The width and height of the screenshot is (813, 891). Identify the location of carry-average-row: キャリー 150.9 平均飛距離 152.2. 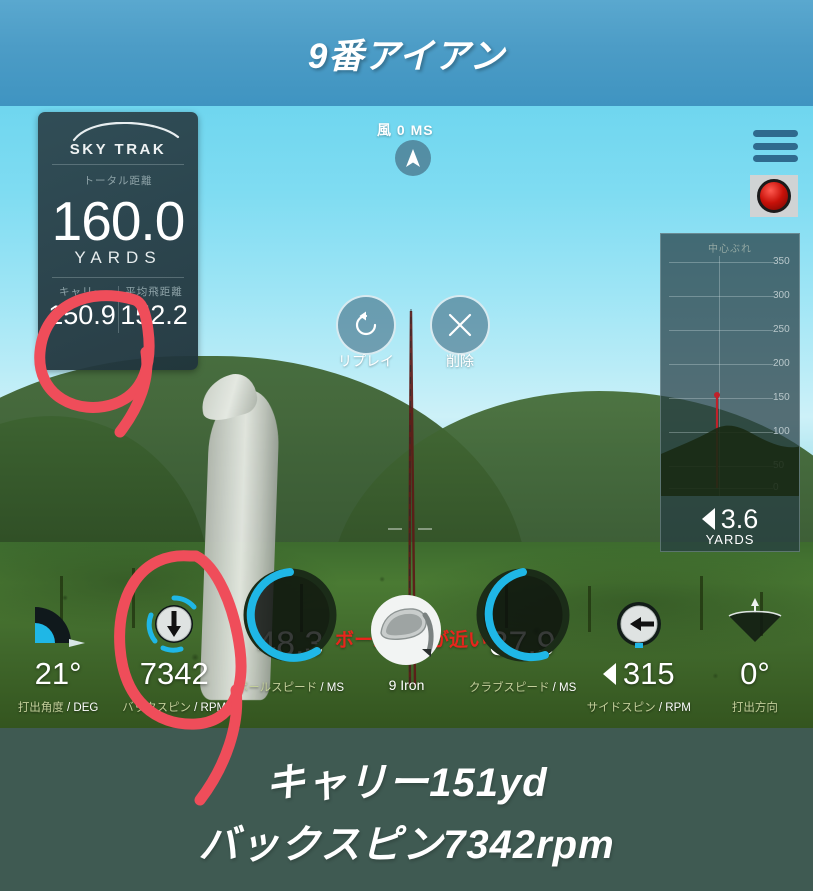
(118, 308).